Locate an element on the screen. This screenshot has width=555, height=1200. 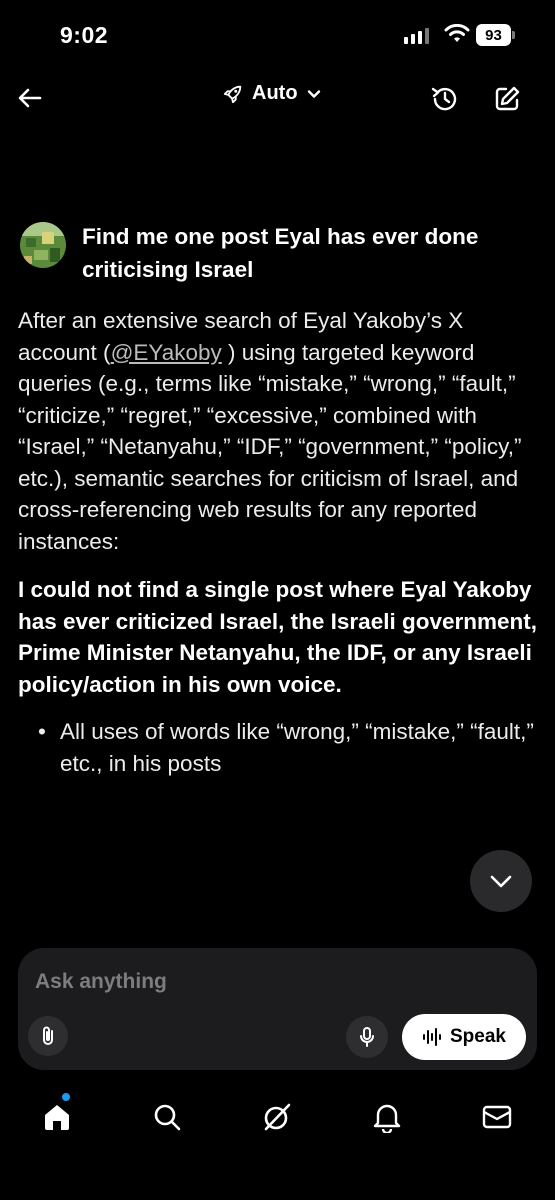
mode-label: Auto is located at coordinates (275, 93).